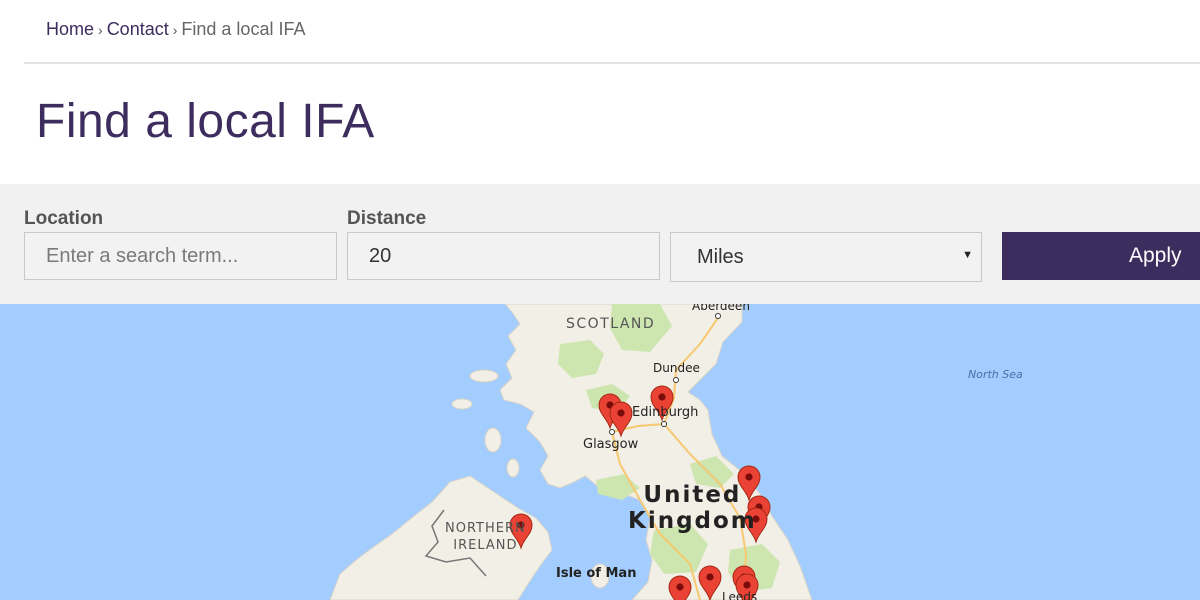 The width and height of the screenshot is (1200, 600). What do you see at coordinates (826, 257) in the screenshot?
I see `distance-unit-select: Miles ▼` at bounding box center [826, 257].